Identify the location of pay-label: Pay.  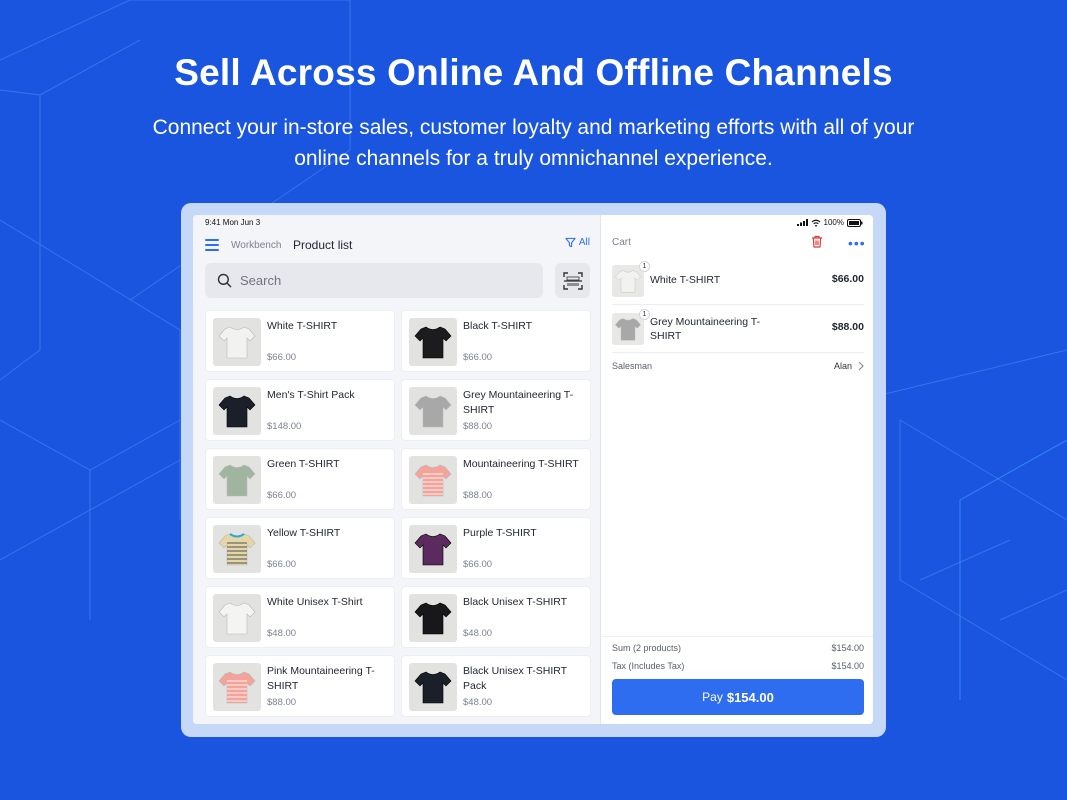
(712, 697).